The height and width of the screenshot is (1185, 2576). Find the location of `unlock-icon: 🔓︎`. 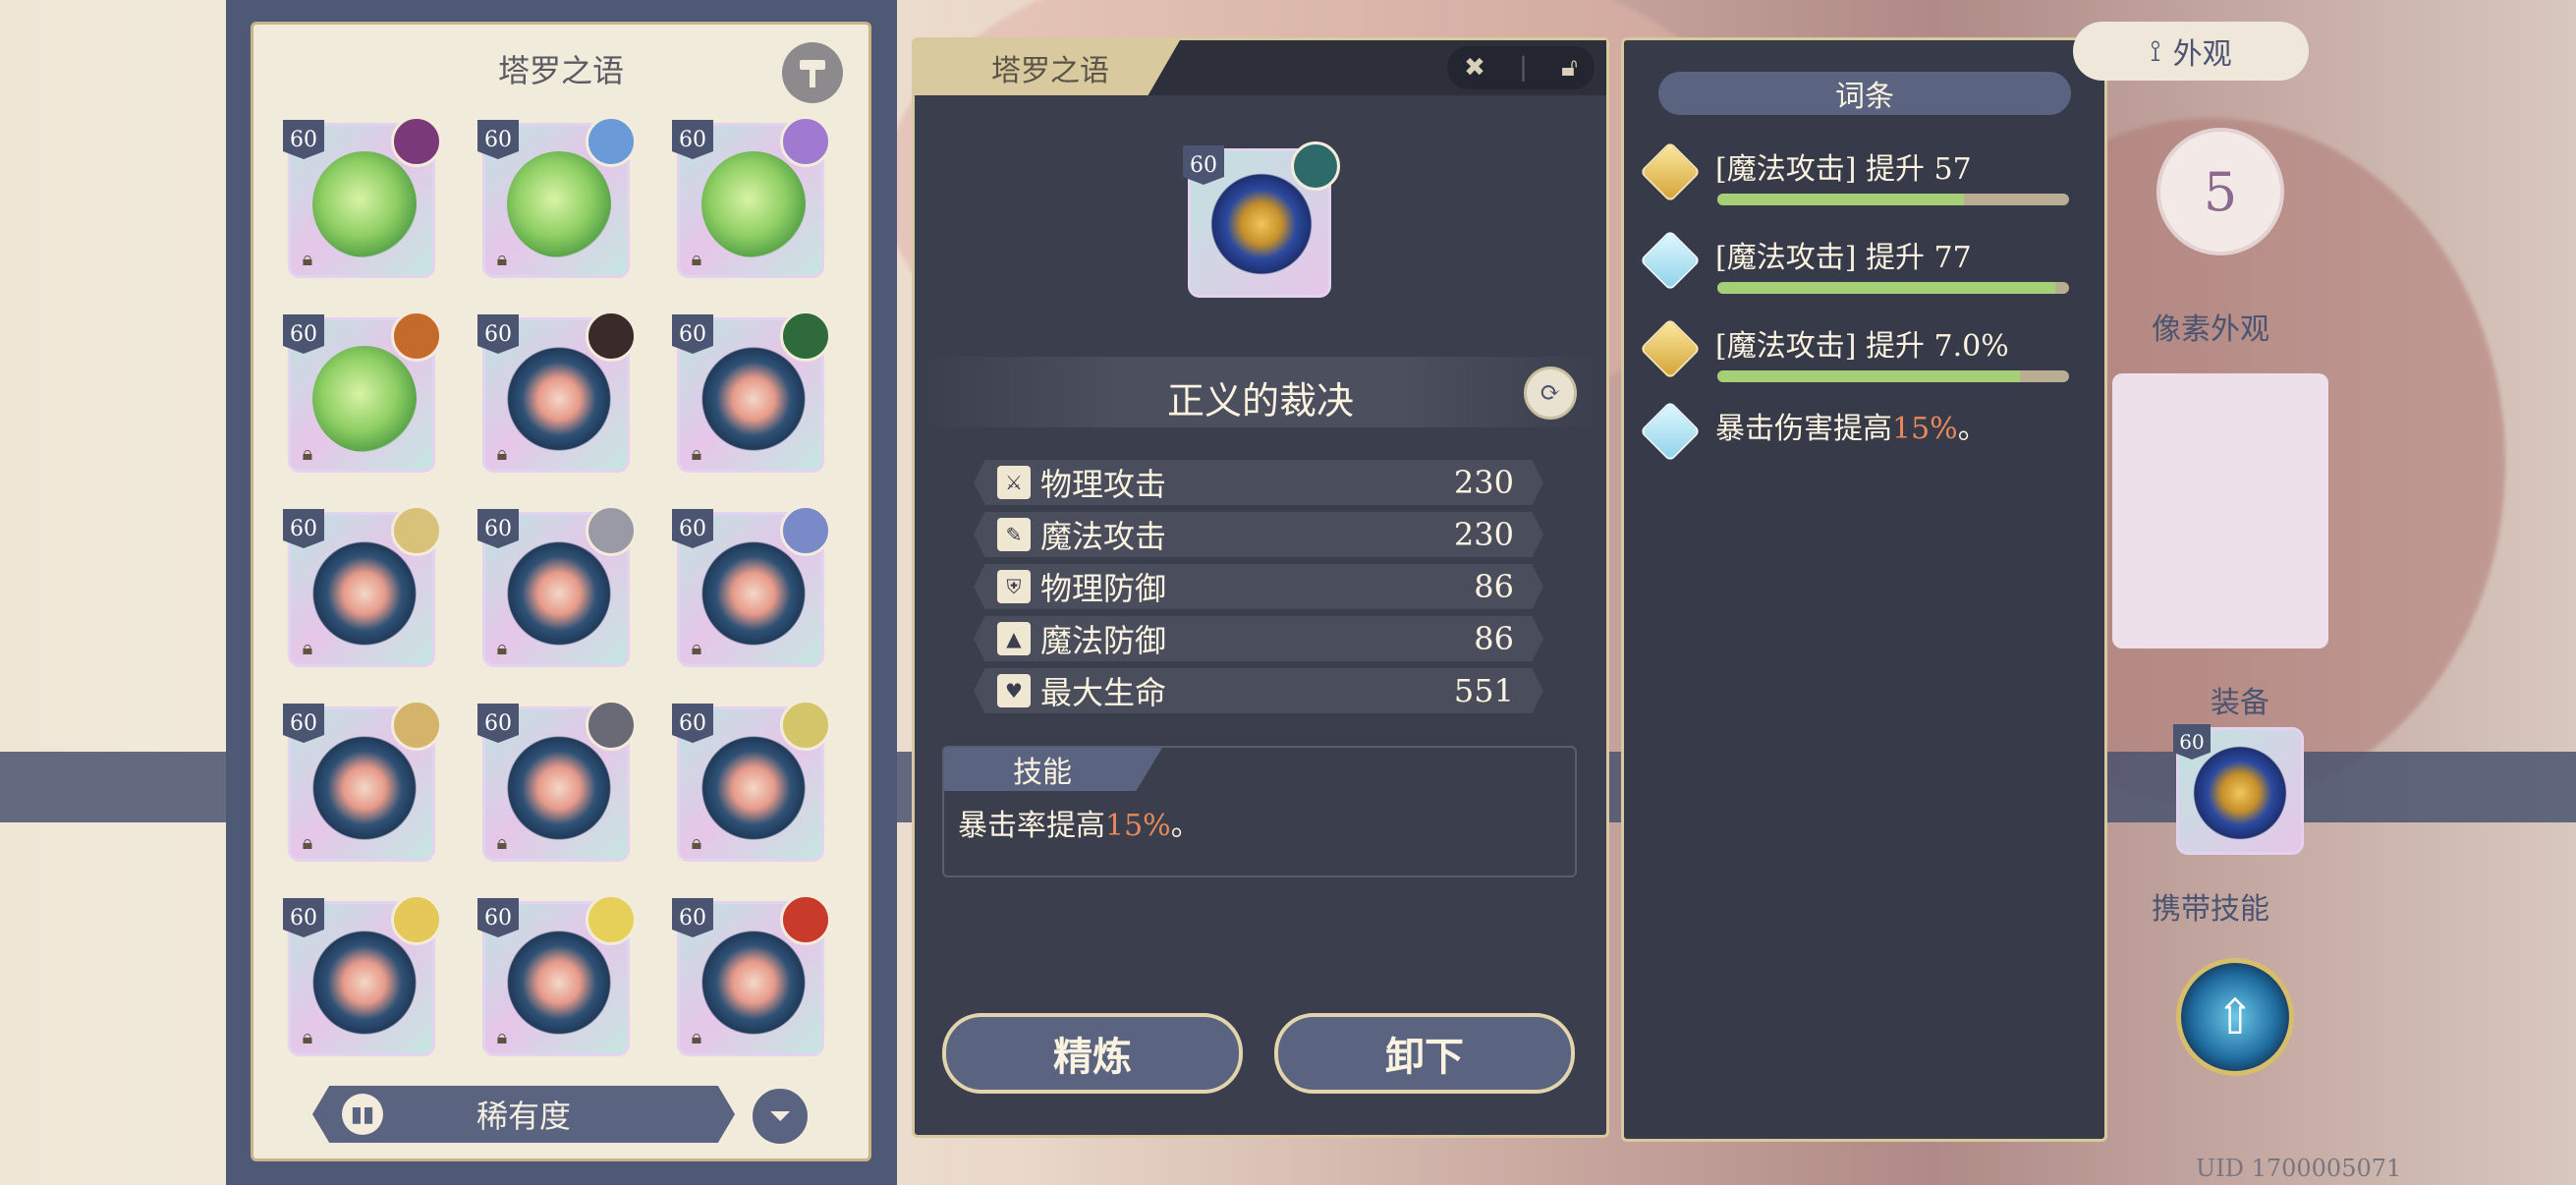

unlock-icon: 🔓︎ is located at coordinates (1569, 68).